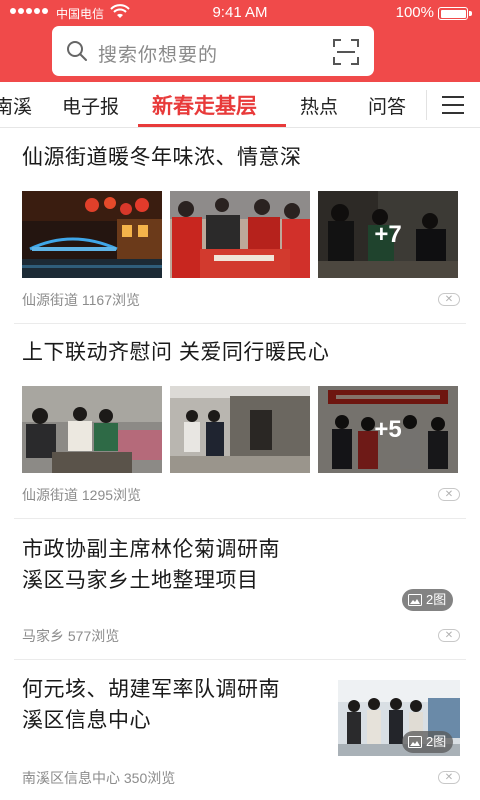  What do you see at coordinates (151, 549) in the screenshot?
I see `news-title-line-1: 市政协副主席林伦菊调研南` at bounding box center [151, 549].